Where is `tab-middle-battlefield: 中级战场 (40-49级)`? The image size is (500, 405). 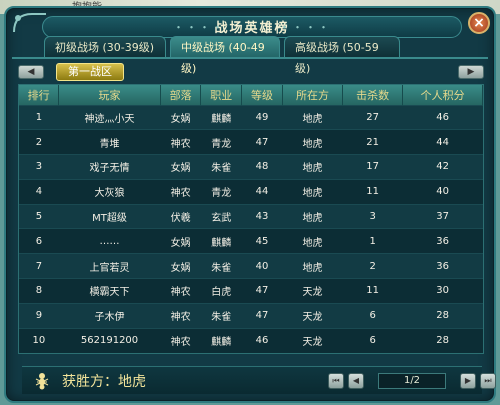 tab-middle-battlefield: 中级战场 (40-49级) is located at coordinates (225, 55).